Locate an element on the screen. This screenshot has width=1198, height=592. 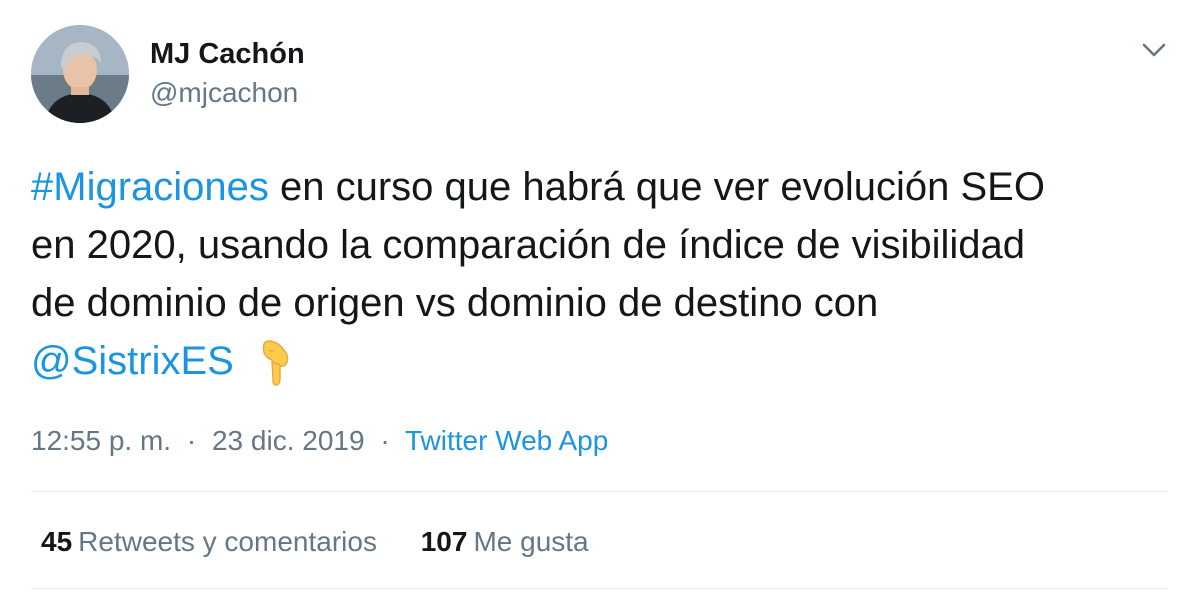
retweets-count: 45 is located at coordinates (57, 541).